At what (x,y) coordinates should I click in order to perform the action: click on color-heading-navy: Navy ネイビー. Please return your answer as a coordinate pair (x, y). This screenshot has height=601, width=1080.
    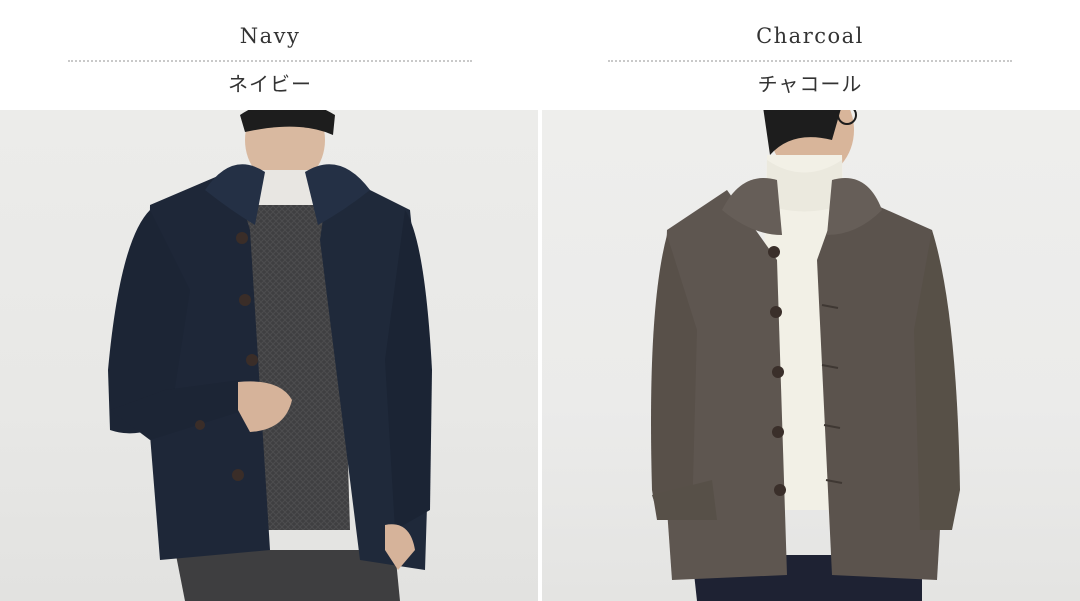
    Looking at the image, I should click on (270, 55).